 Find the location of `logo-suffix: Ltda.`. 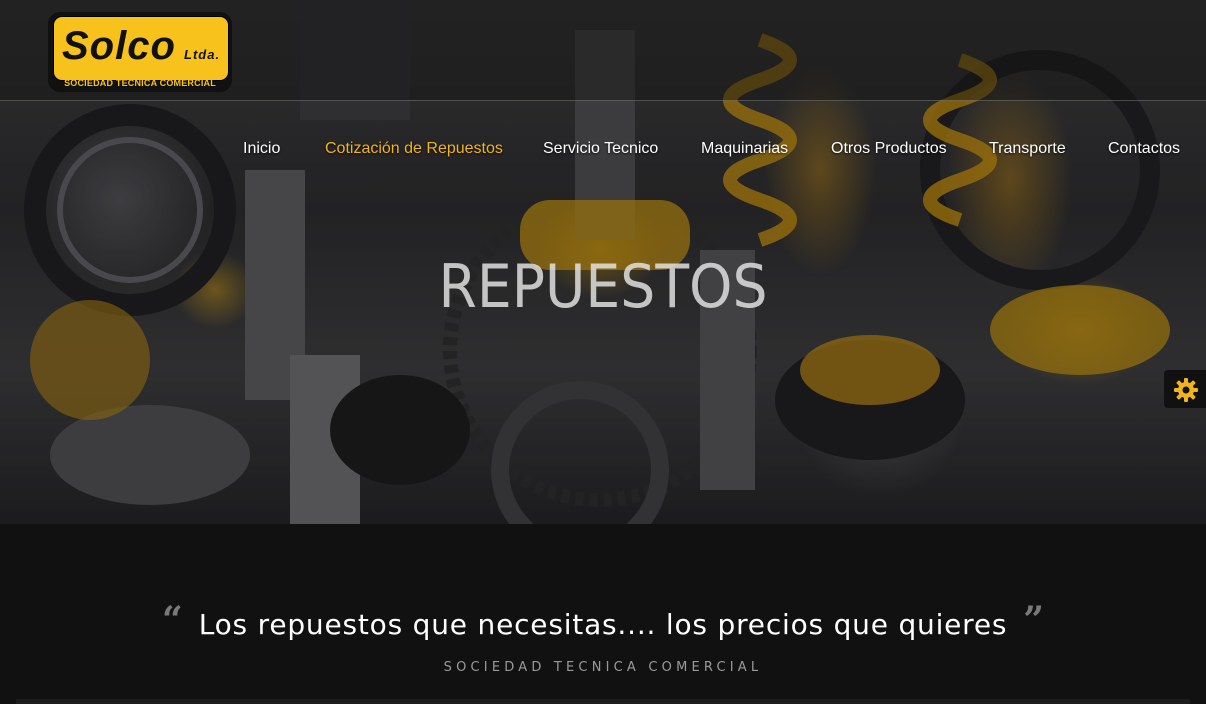

logo-suffix: Ltda. is located at coordinates (202, 54).